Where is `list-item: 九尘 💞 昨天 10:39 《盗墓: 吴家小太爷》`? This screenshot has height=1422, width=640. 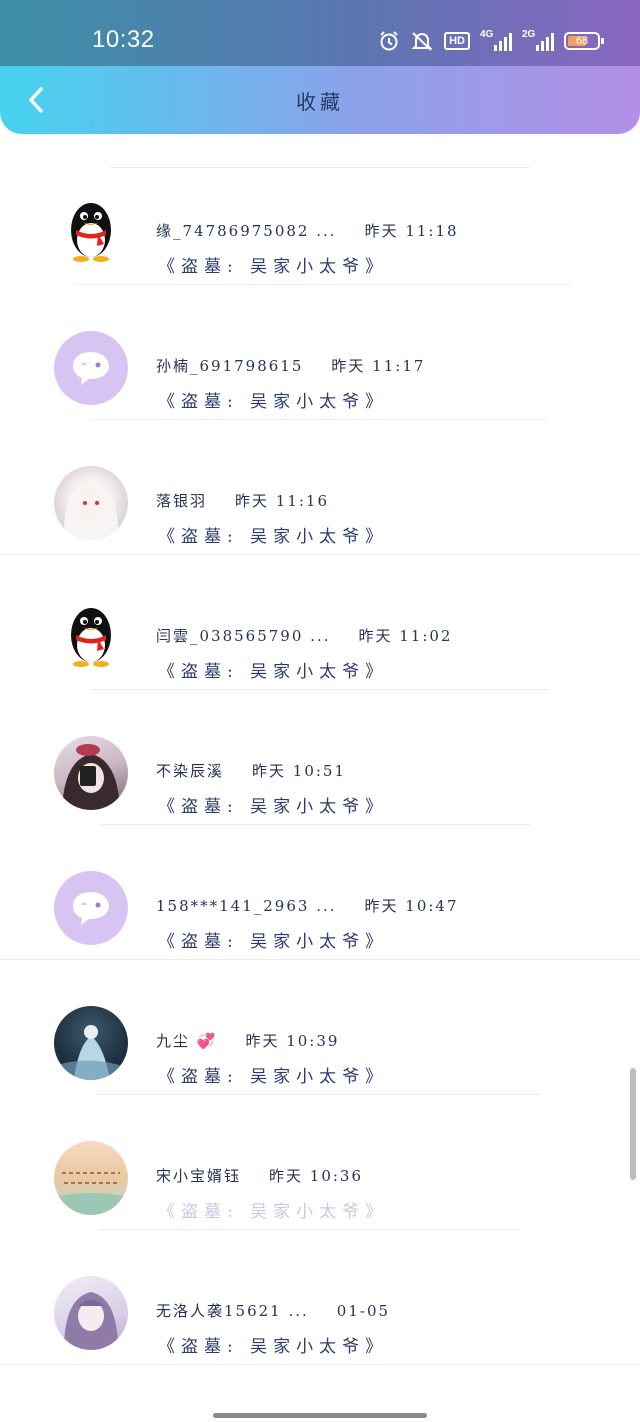
list-item: 九尘 💞 昨天 10:39 《盗墓: 吴家小太爷》 is located at coordinates (320, 1027).